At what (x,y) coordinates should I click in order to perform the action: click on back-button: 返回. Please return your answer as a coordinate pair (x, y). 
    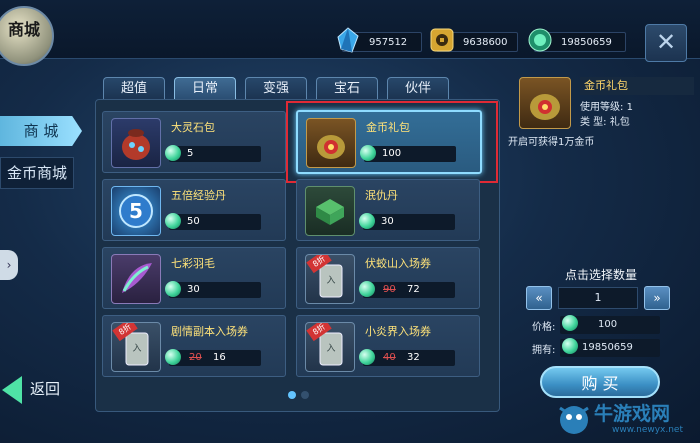
    Looking at the image, I should click on (42, 389).